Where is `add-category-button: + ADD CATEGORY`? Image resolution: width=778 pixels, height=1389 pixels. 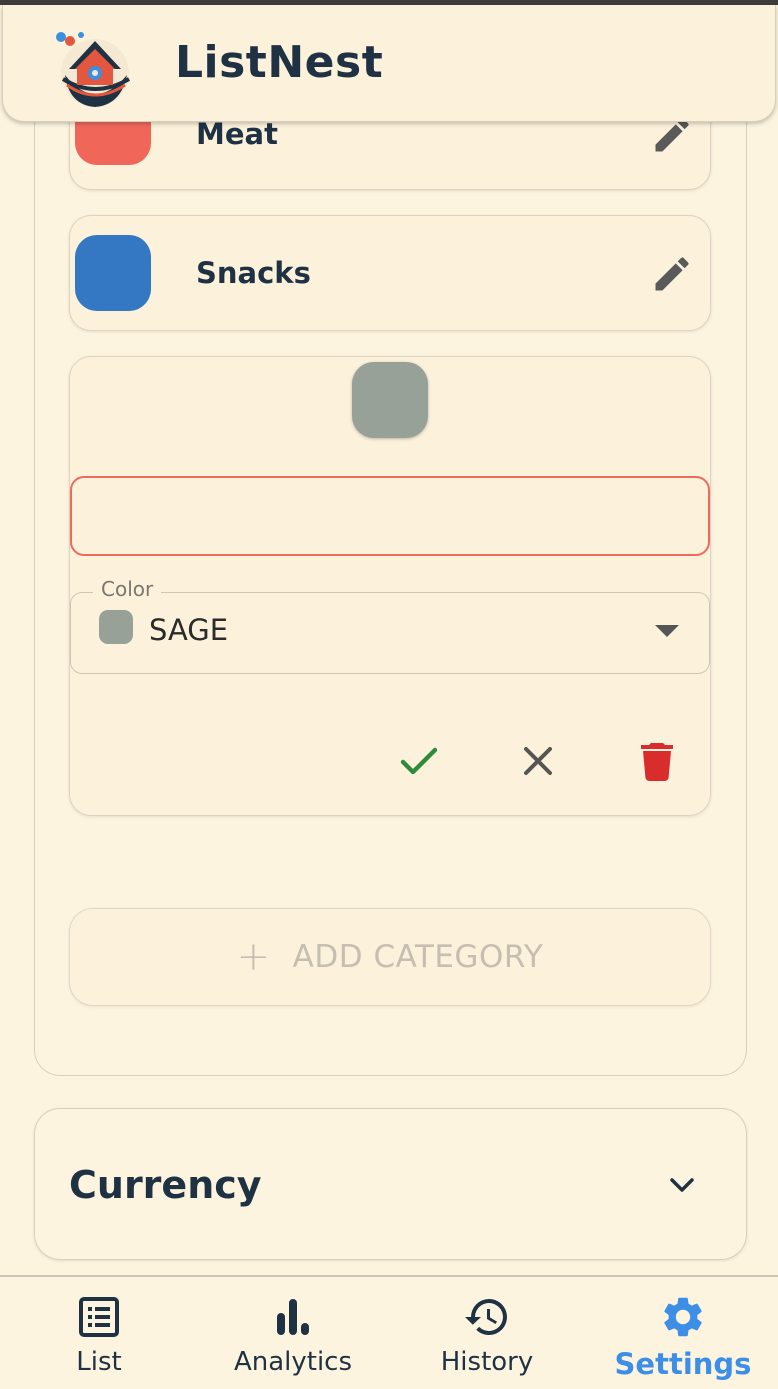 add-category-button: + ADD CATEGORY is located at coordinates (390, 957).